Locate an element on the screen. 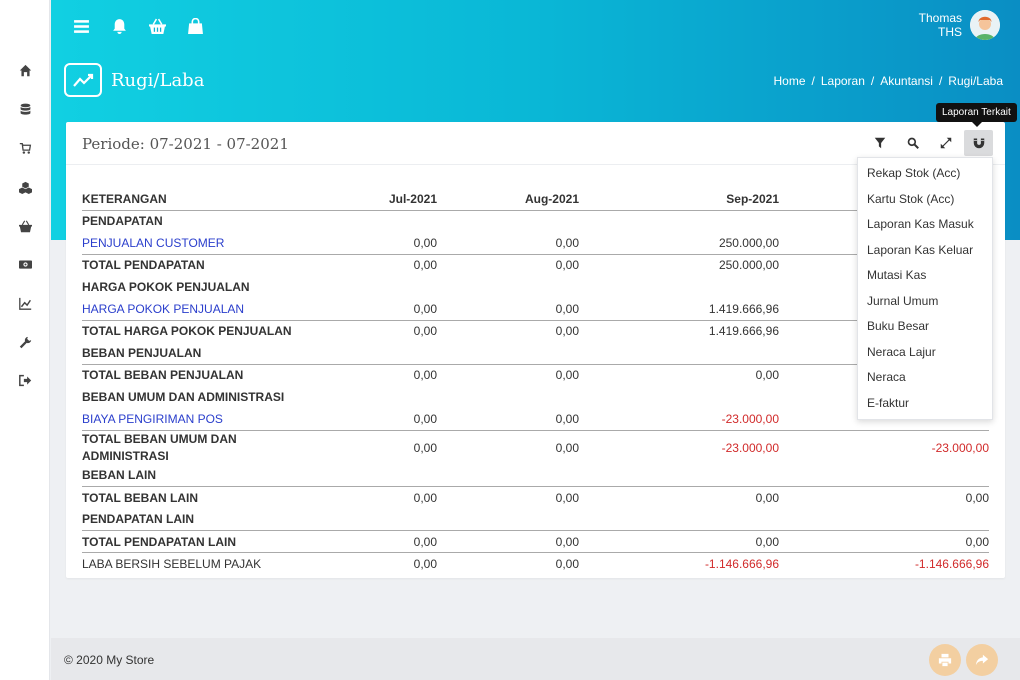 This screenshot has height=680, width=1020. cell-value: -1.146.666,96 is located at coordinates (884, 563).